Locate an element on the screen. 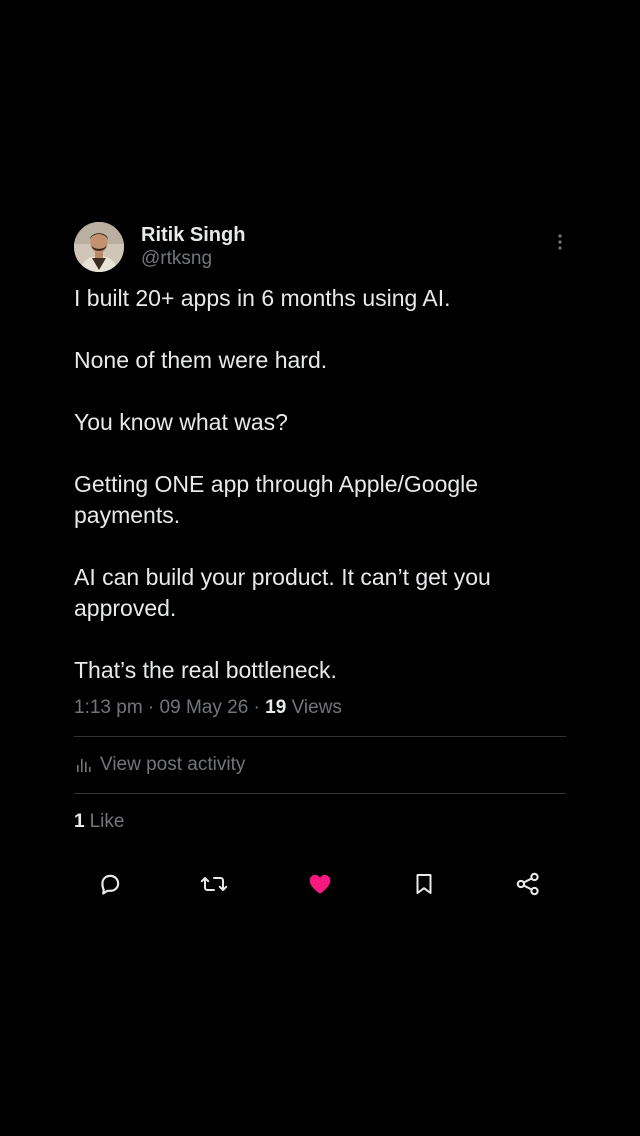  bookmark-button is located at coordinates (424, 884).